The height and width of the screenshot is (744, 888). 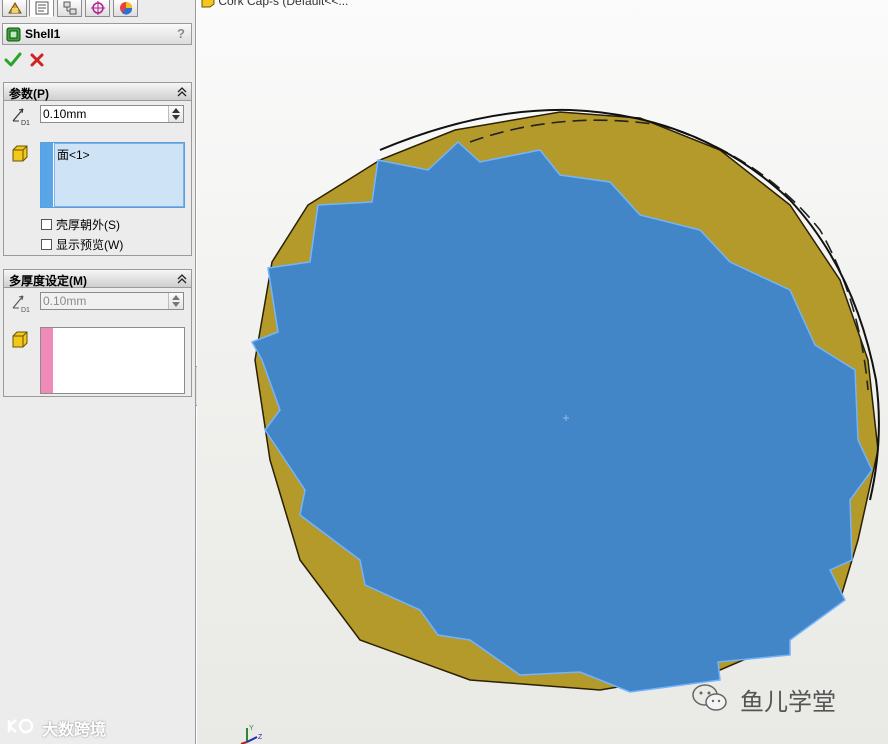 I want to click on multi-thickness-input, so click(x=104, y=301).